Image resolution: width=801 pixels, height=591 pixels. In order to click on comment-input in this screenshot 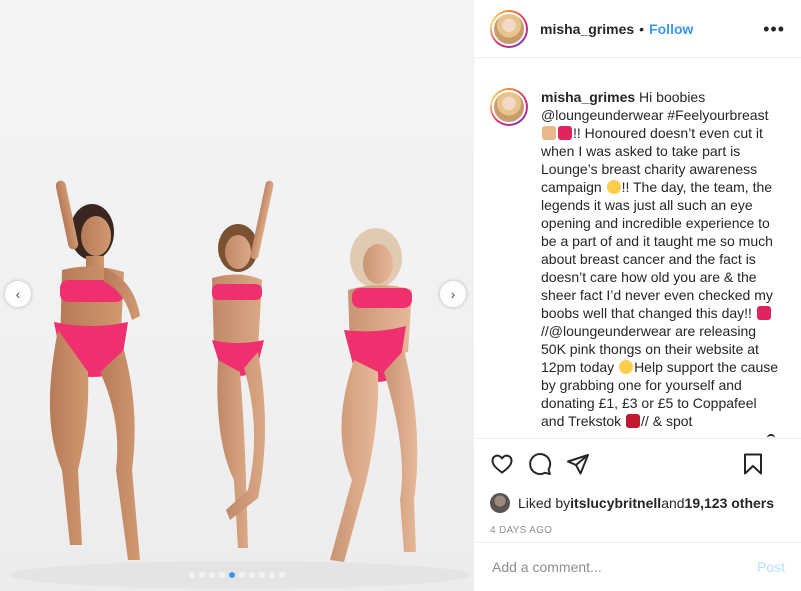, I will do `click(624, 567)`.